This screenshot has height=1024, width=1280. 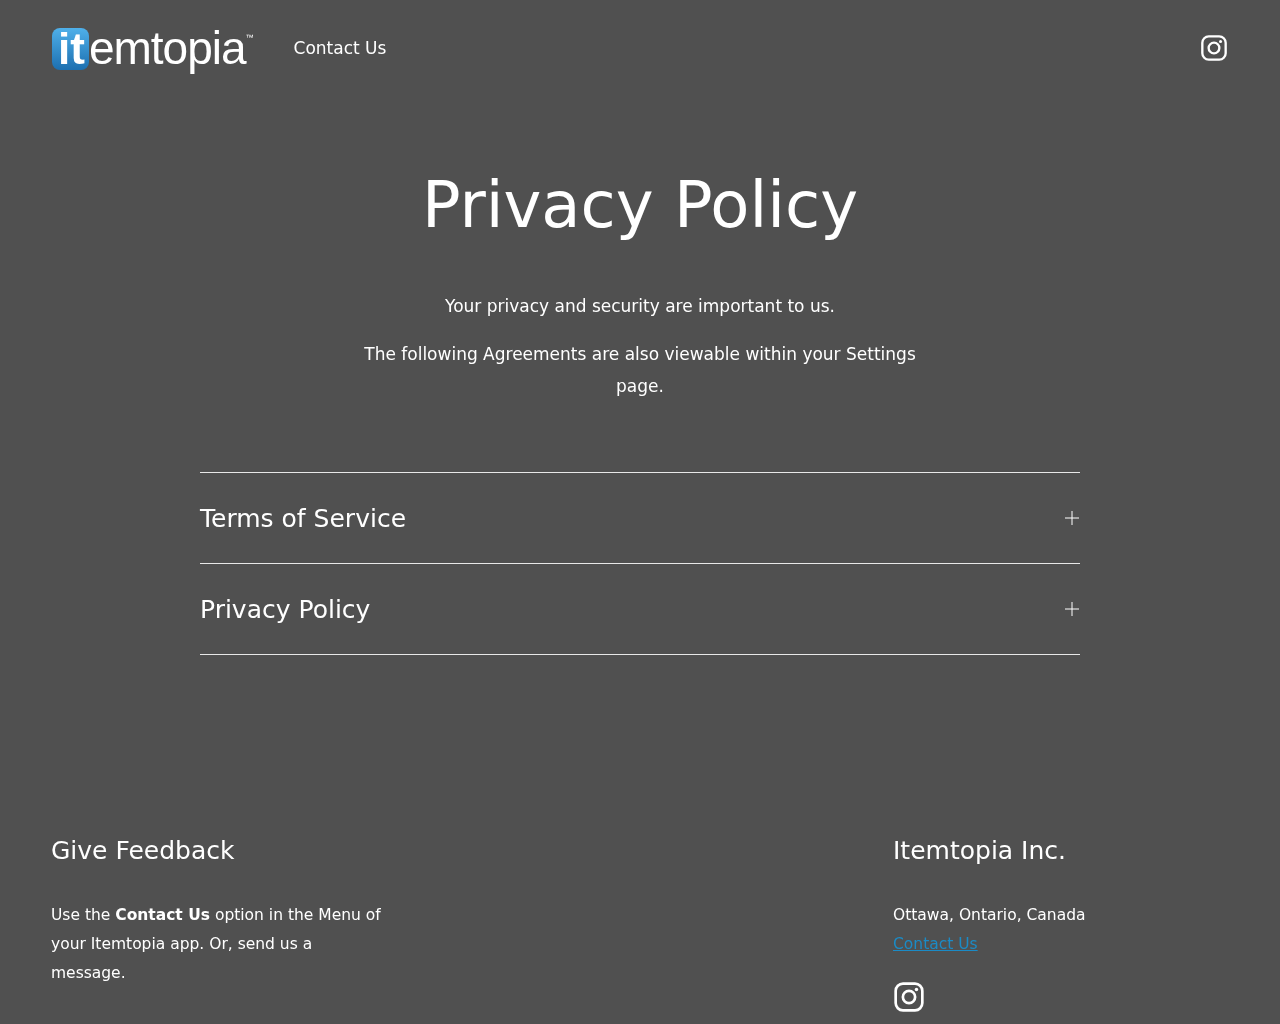 I want to click on accordion-item: Terms of Service, so click(x=640, y=518).